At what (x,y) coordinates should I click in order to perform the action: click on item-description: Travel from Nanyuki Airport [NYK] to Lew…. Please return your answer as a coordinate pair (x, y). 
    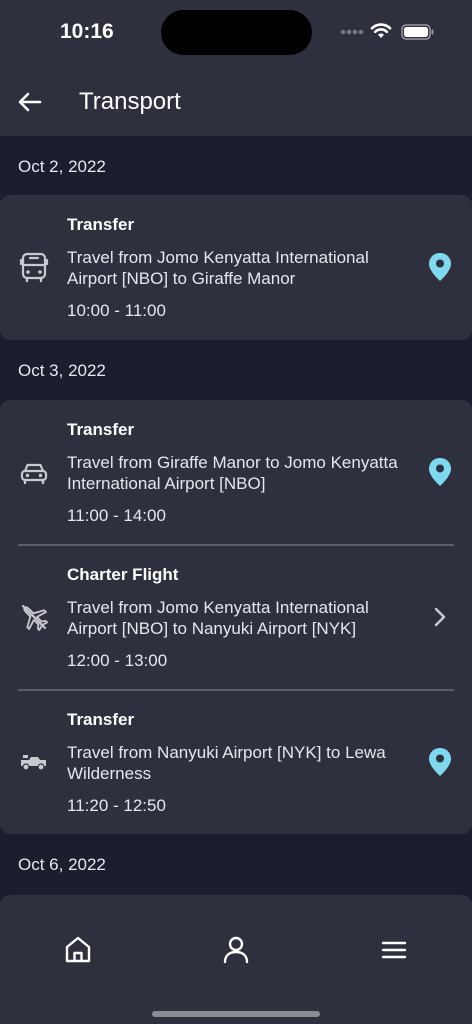
    Looking at the image, I should click on (226, 763).